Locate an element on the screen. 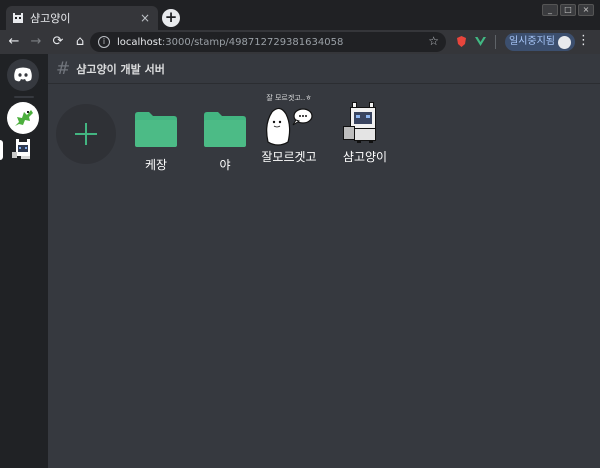 This screenshot has width=600, height=468. window-controls: _ □ × is located at coordinates (568, 10).